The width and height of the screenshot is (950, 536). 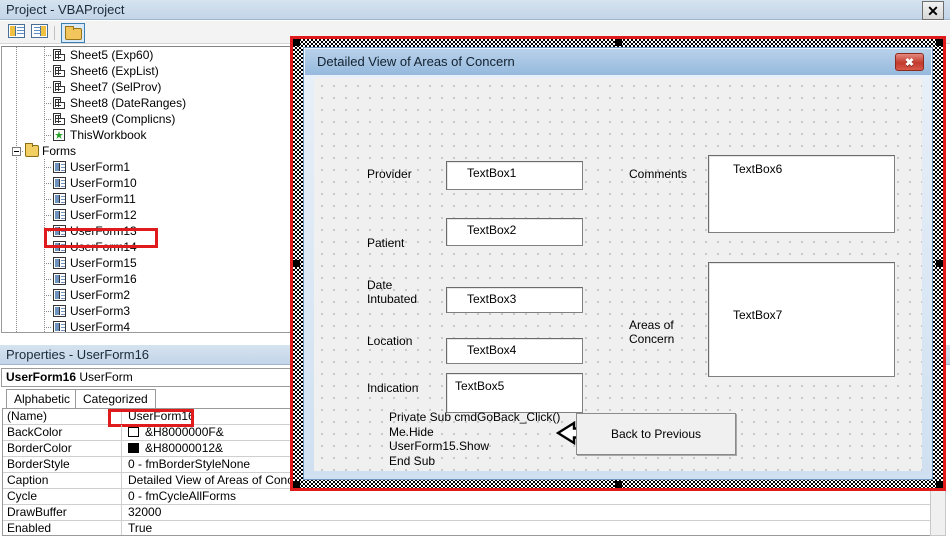 What do you see at coordinates (514, 393) in the screenshot?
I see `textbox5: TextBox5` at bounding box center [514, 393].